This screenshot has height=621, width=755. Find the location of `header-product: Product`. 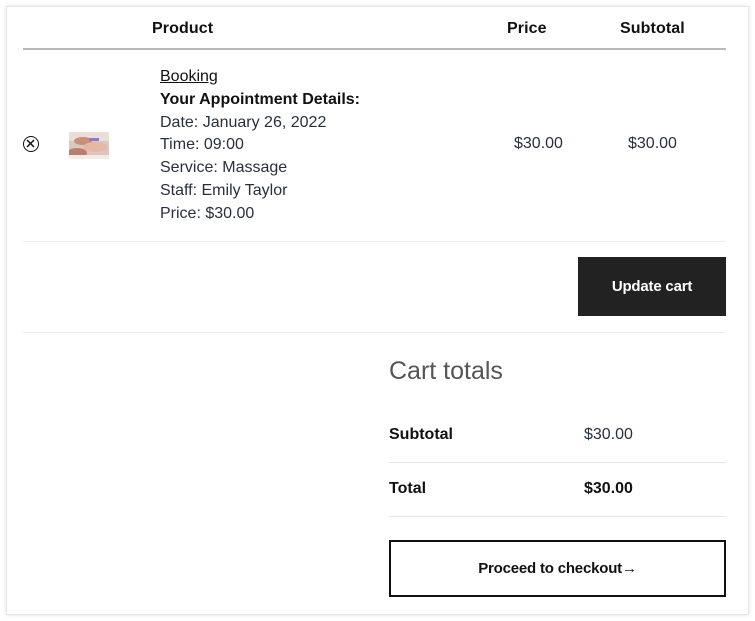

header-product: Product is located at coordinates (183, 28).